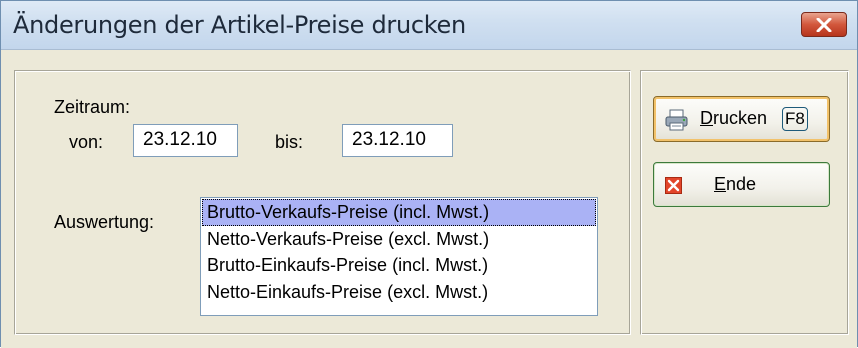  I want to click on close-icon, so click(824, 24).